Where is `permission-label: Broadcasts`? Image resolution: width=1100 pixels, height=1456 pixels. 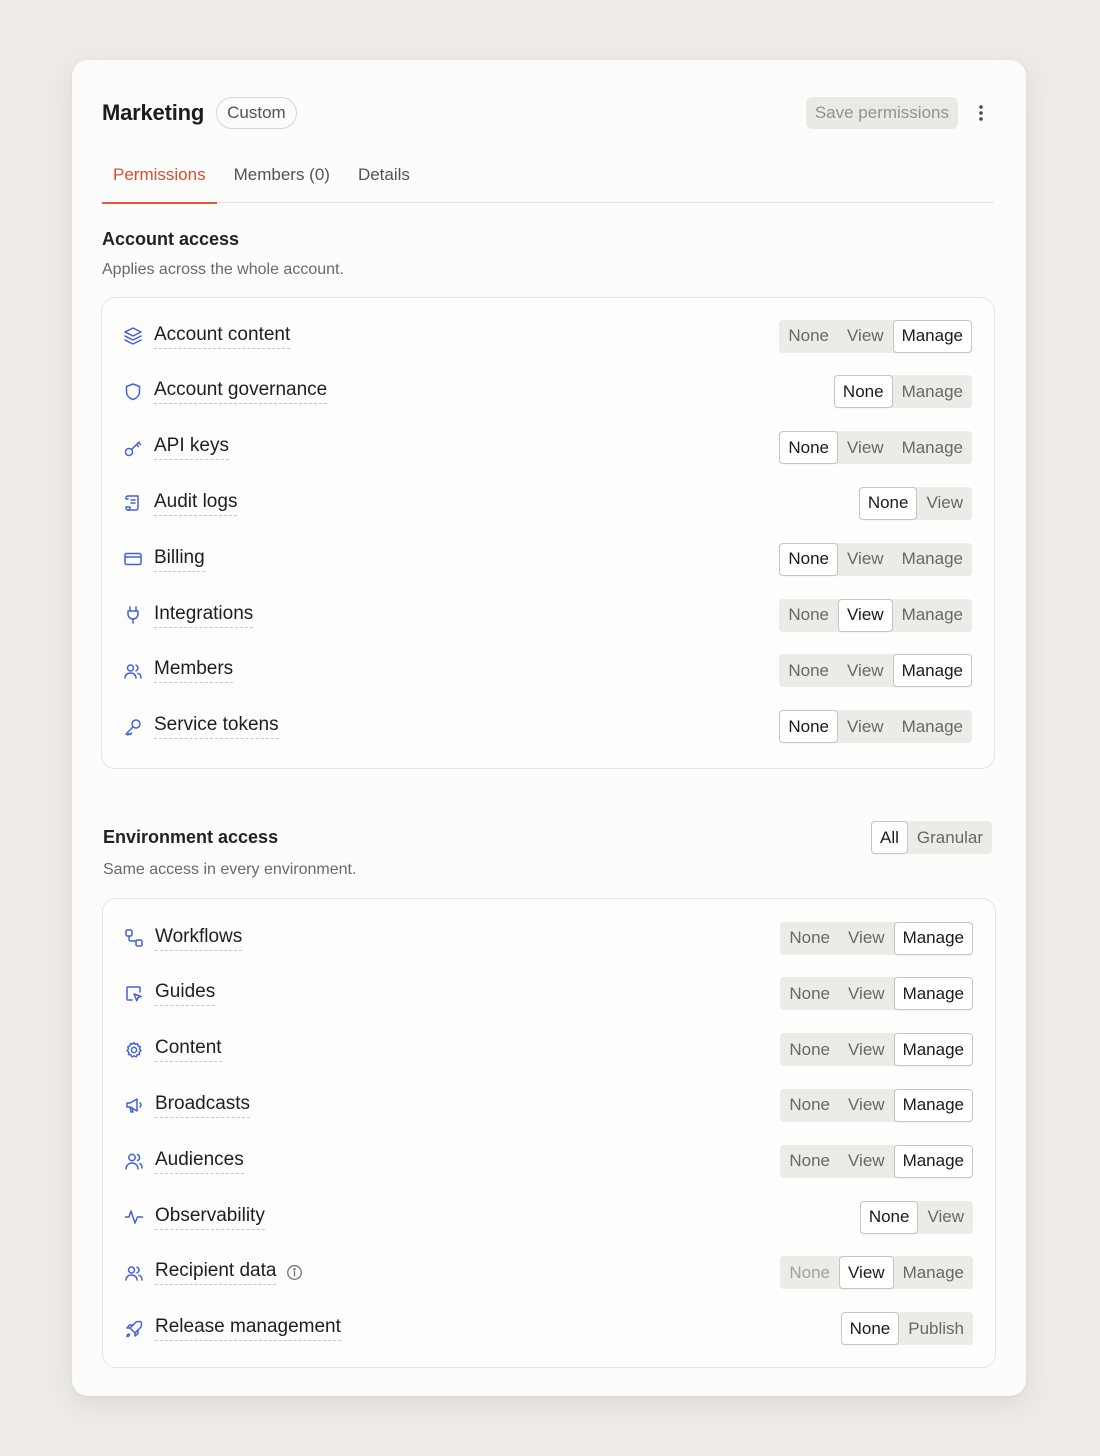
permission-label: Broadcasts is located at coordinates (203, 1105).